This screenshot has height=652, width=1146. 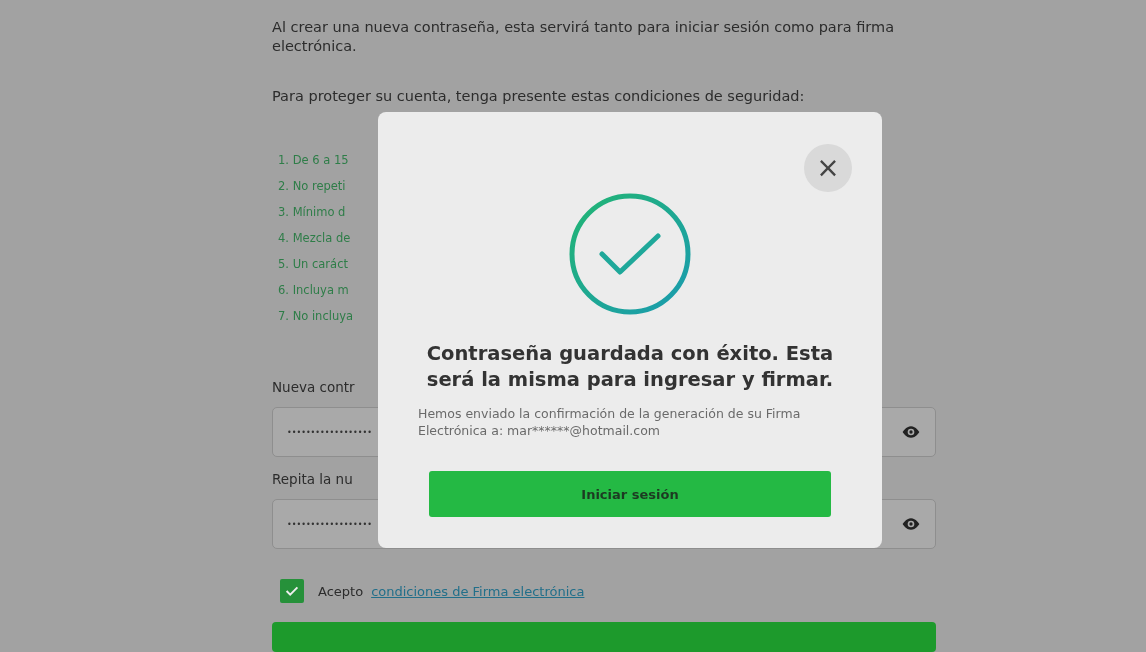 I want to click on close-button: ×, so click(x=828, y=168).